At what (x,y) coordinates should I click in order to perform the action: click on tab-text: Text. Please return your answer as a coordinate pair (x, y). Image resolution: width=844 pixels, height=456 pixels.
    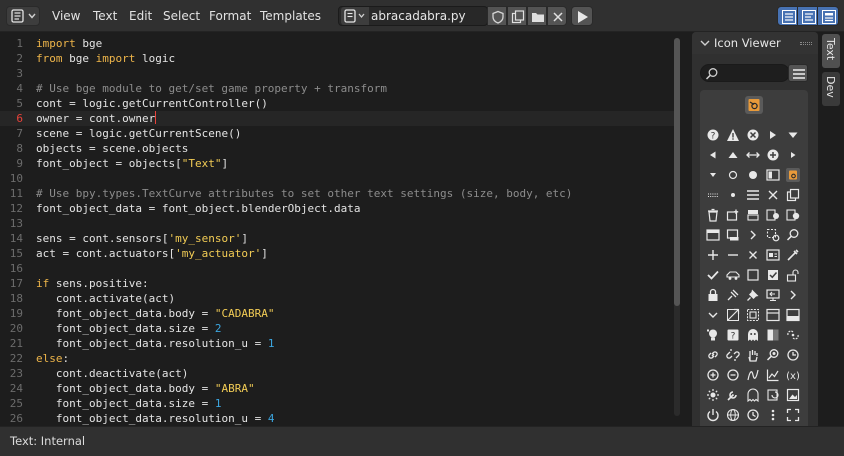
    Looking at the image, I should click on (831, 51).